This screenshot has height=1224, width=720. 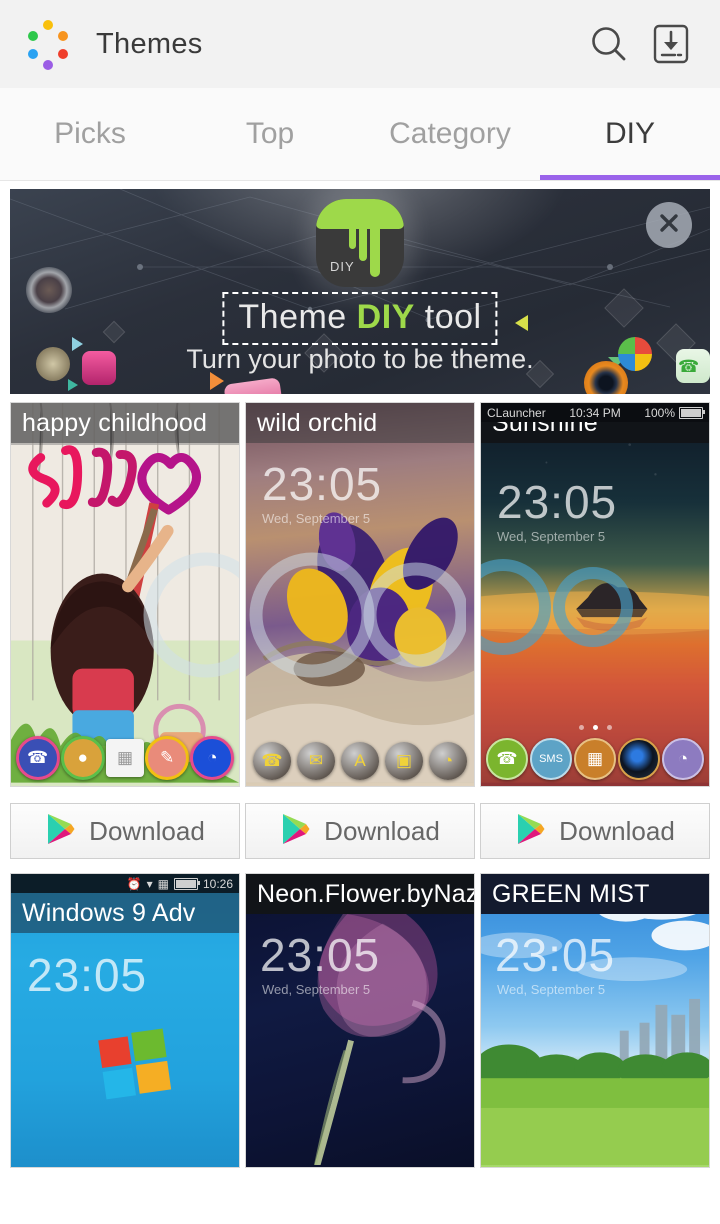 I want to click on tab-label: Picks, so click(x=90, y=133).